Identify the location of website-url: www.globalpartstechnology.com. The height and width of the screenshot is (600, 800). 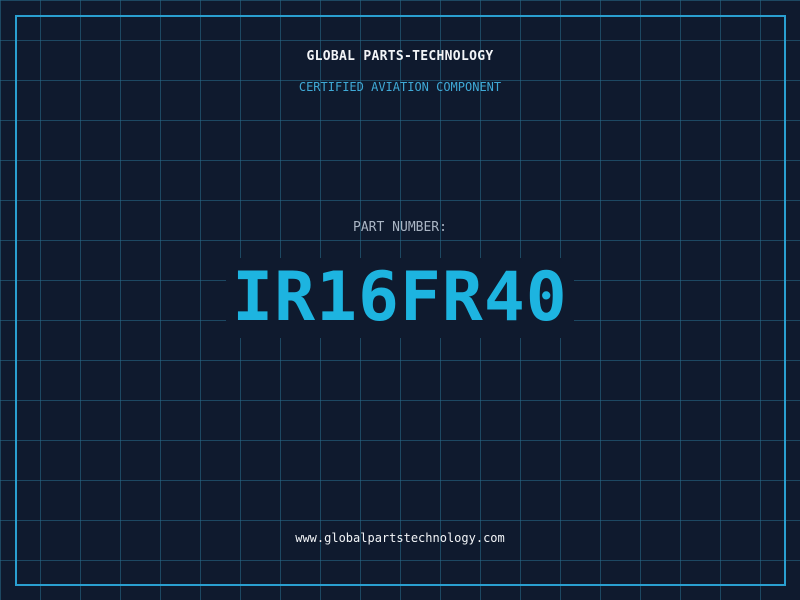
(400, 538).